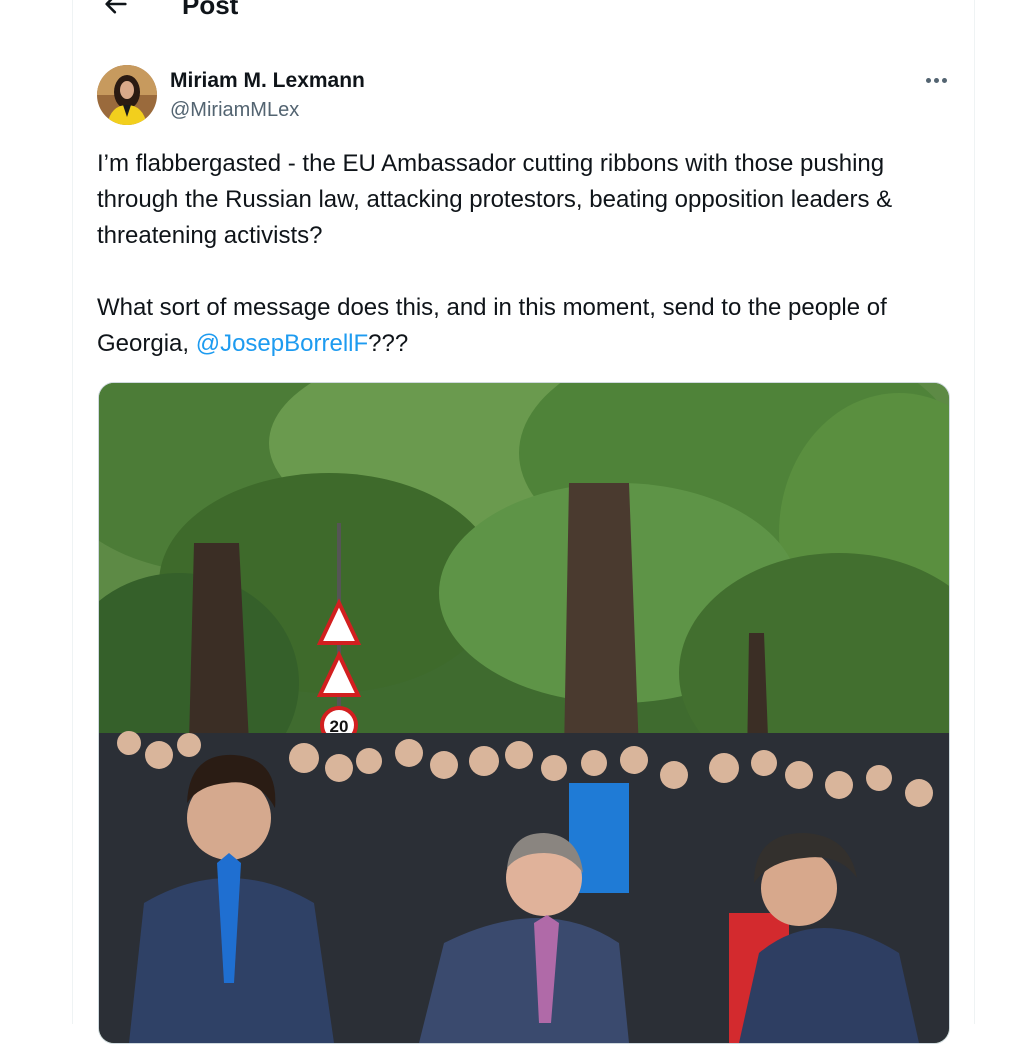 This screenshot has width=1015, height=1044. Describe the element at coordinates (72, 512) in the screenshot. I see `column-border-left` at that location.